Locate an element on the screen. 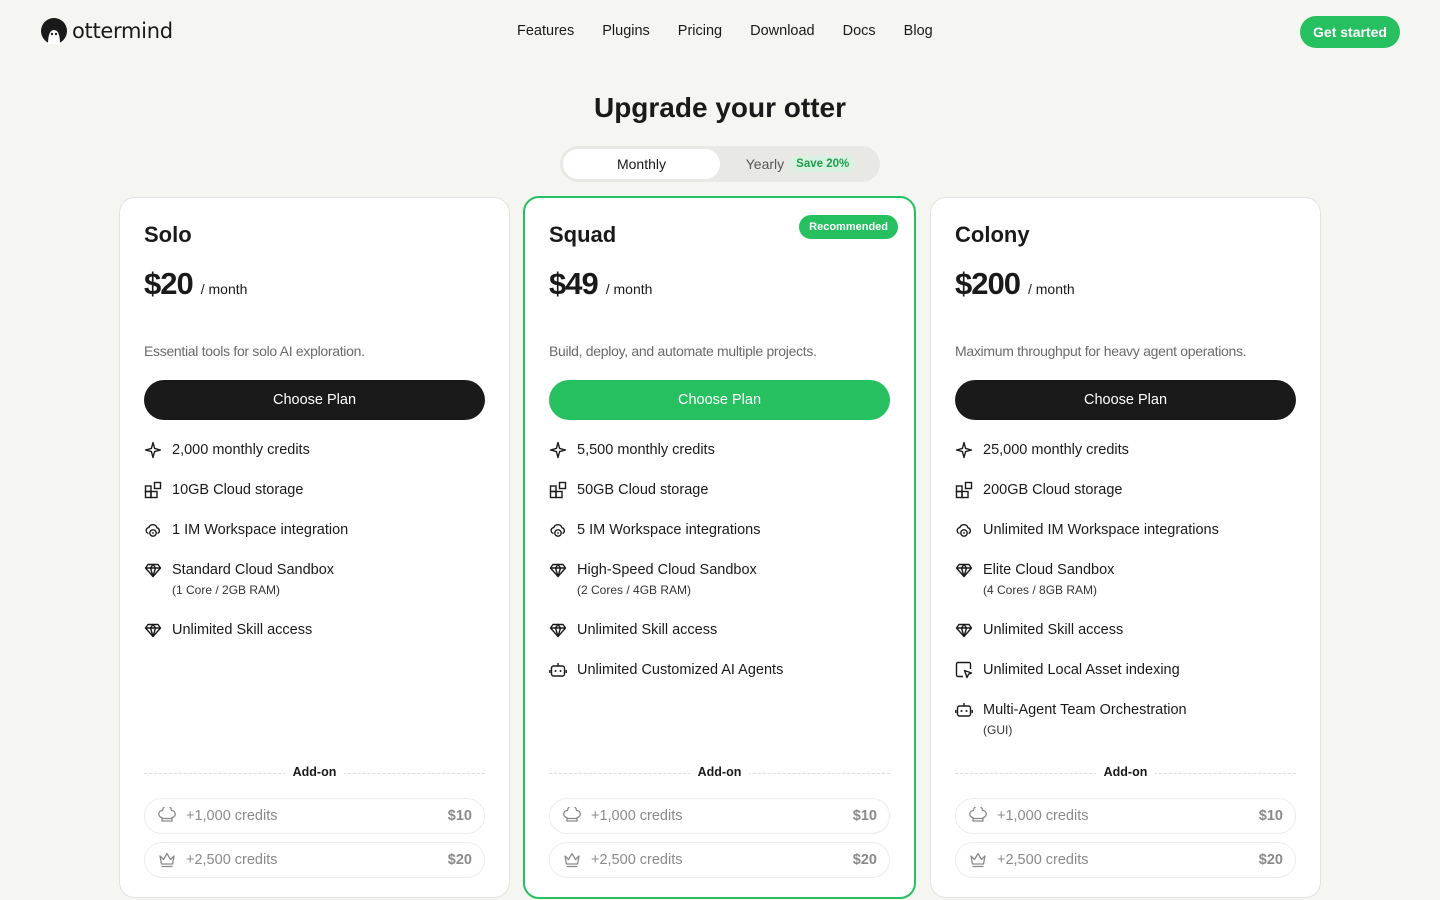 The image size is (1440, 900). billing-toggle: Monthly Yearly Save 20% is located at coordinates (720, 164).